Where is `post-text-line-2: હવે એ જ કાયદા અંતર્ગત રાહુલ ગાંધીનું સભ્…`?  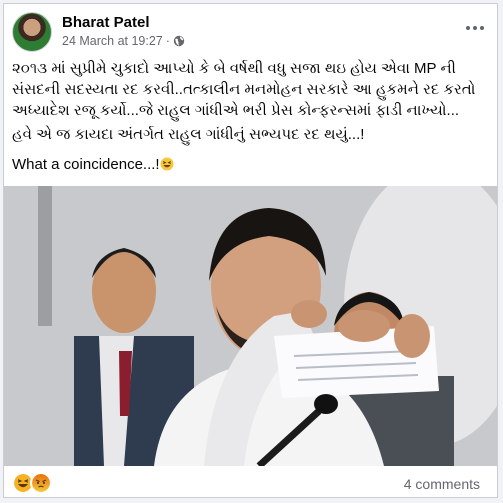 post-text-line-2: હવે એ જ કાયદા અંતર્ગત રાહુલ ગાંધીનું સભ્… is located at coordinates (188, 134).